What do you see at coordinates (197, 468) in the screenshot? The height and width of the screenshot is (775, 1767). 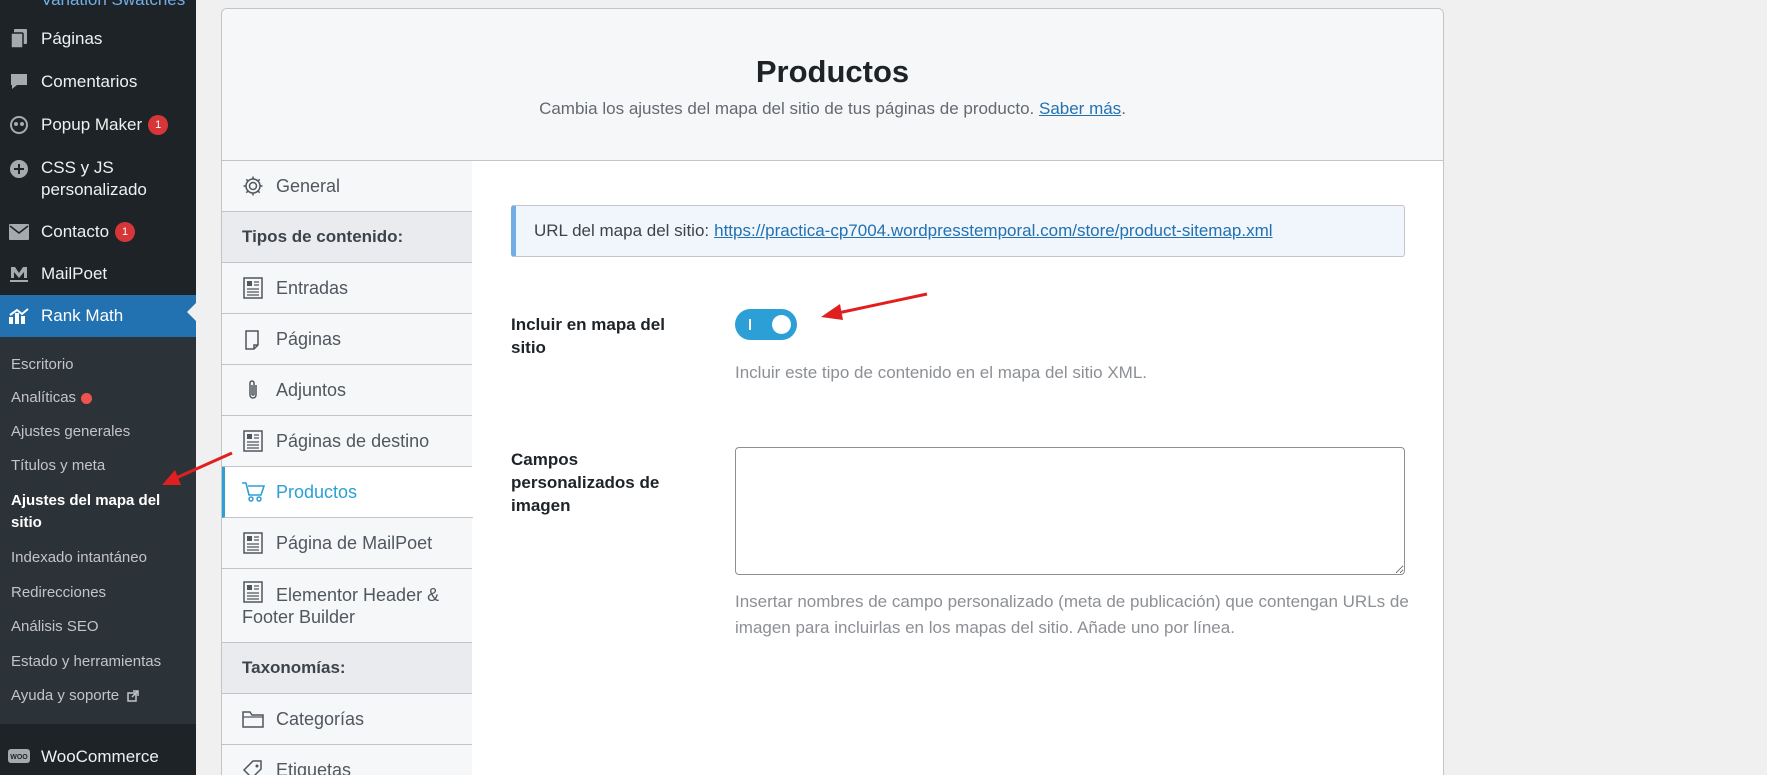 I see `annotation-arrow-submenu` at bounding box center [197, 468].